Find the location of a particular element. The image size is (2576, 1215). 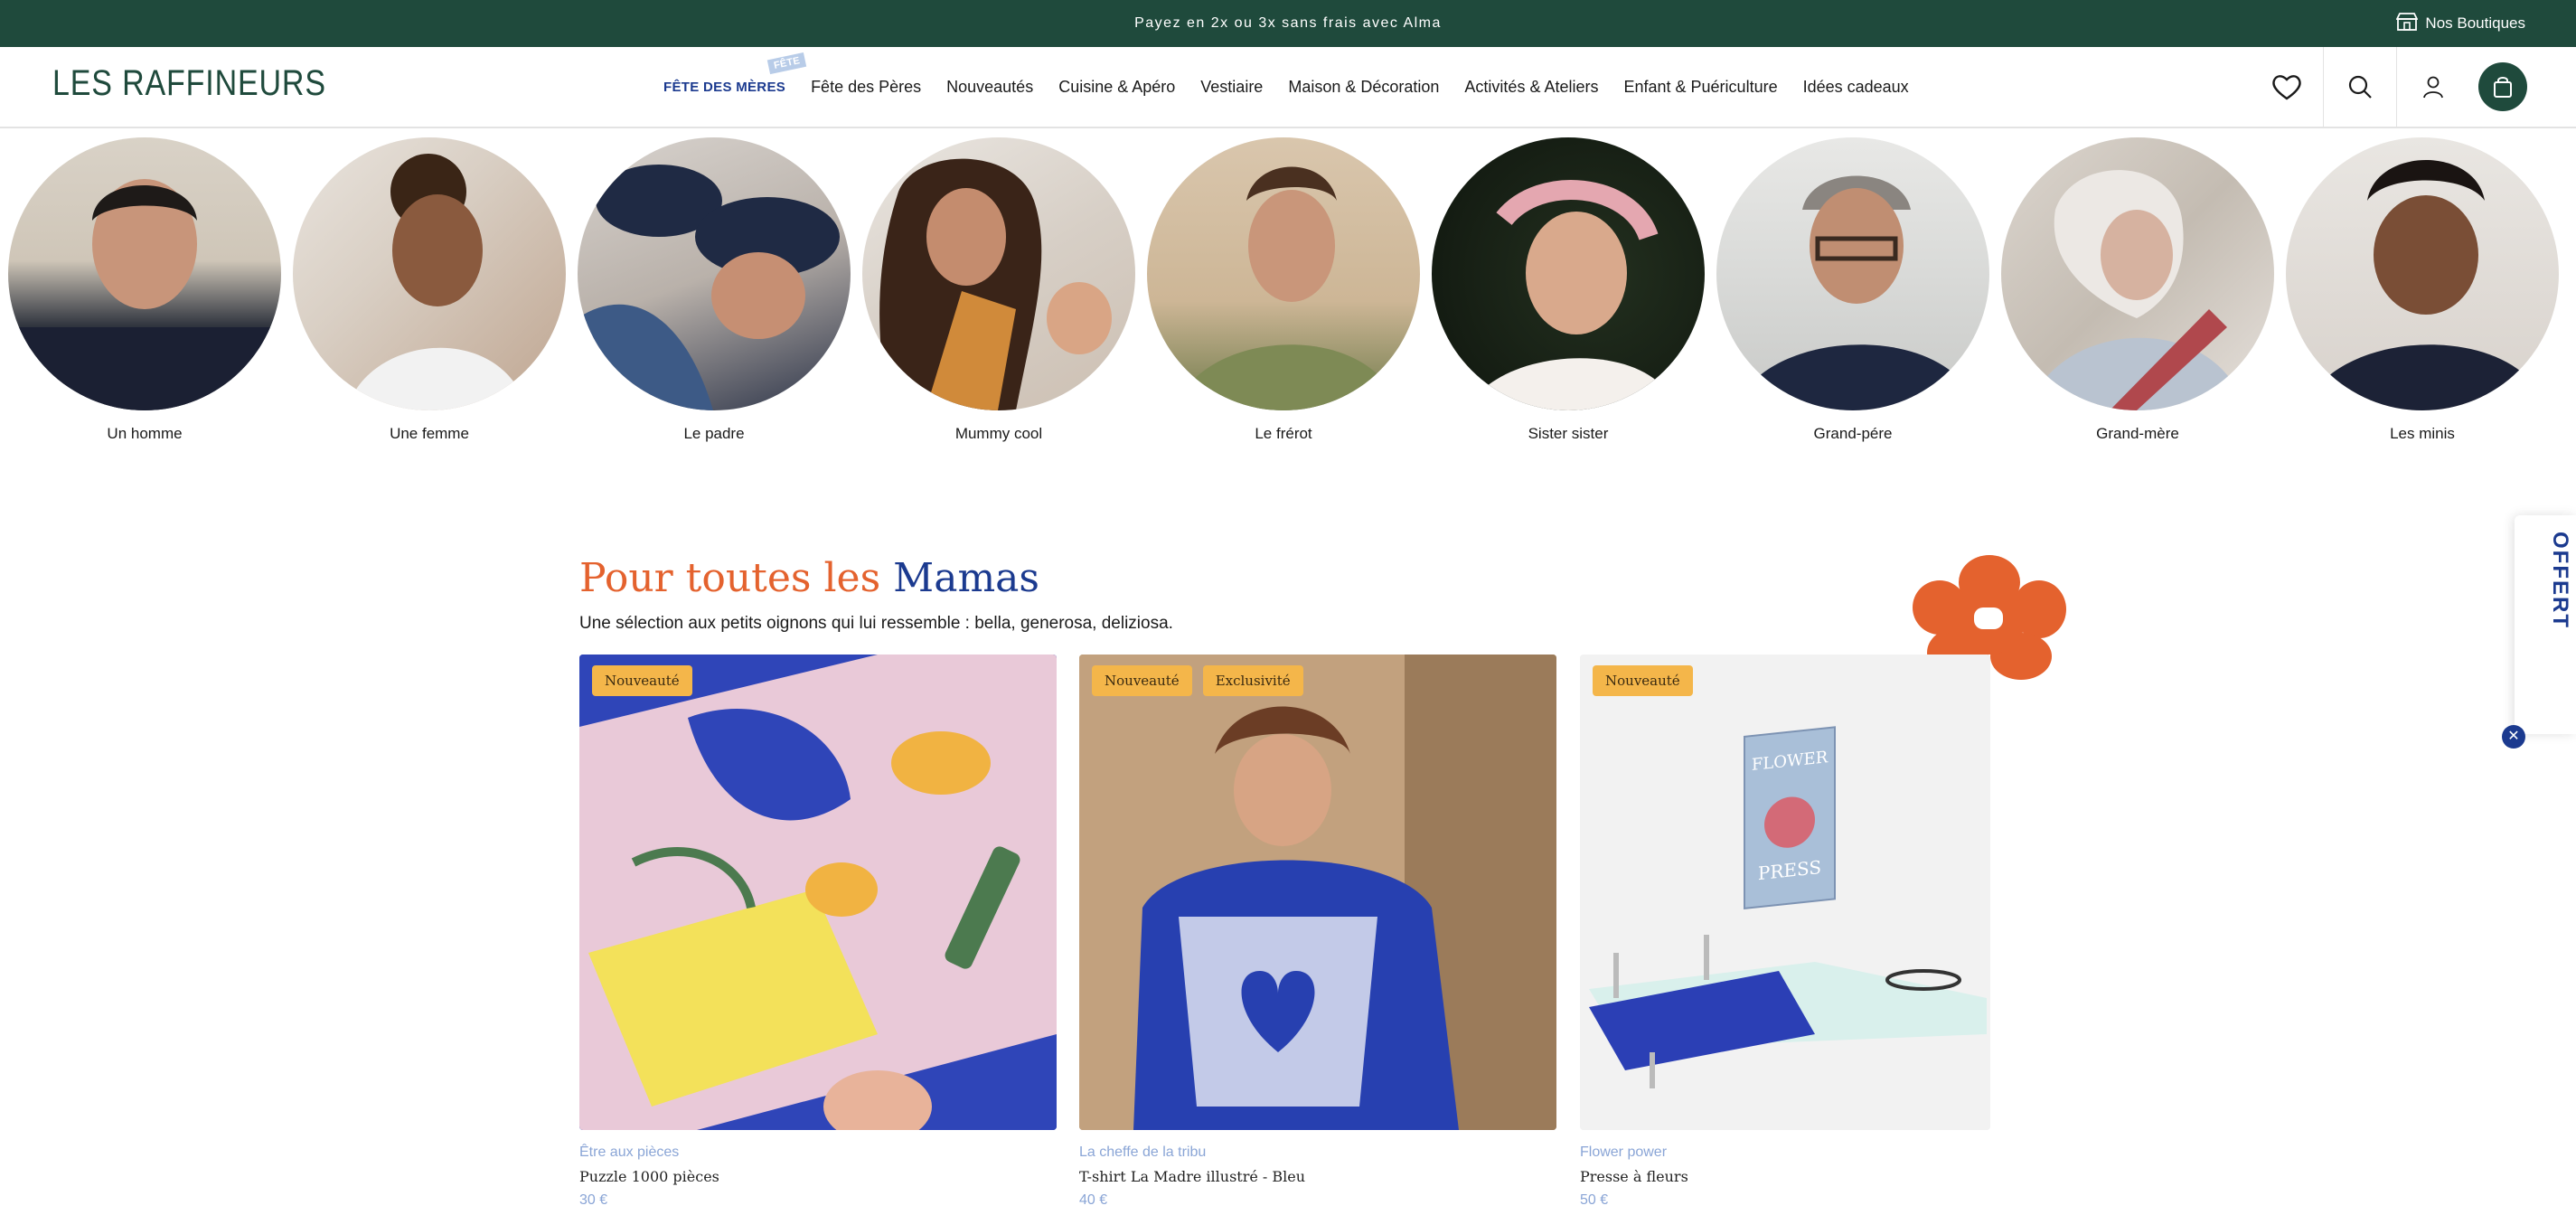

nav-item-fete-des-meres: FÊTE DES MÈRES FÊTE is located at coordinates (735, 73).